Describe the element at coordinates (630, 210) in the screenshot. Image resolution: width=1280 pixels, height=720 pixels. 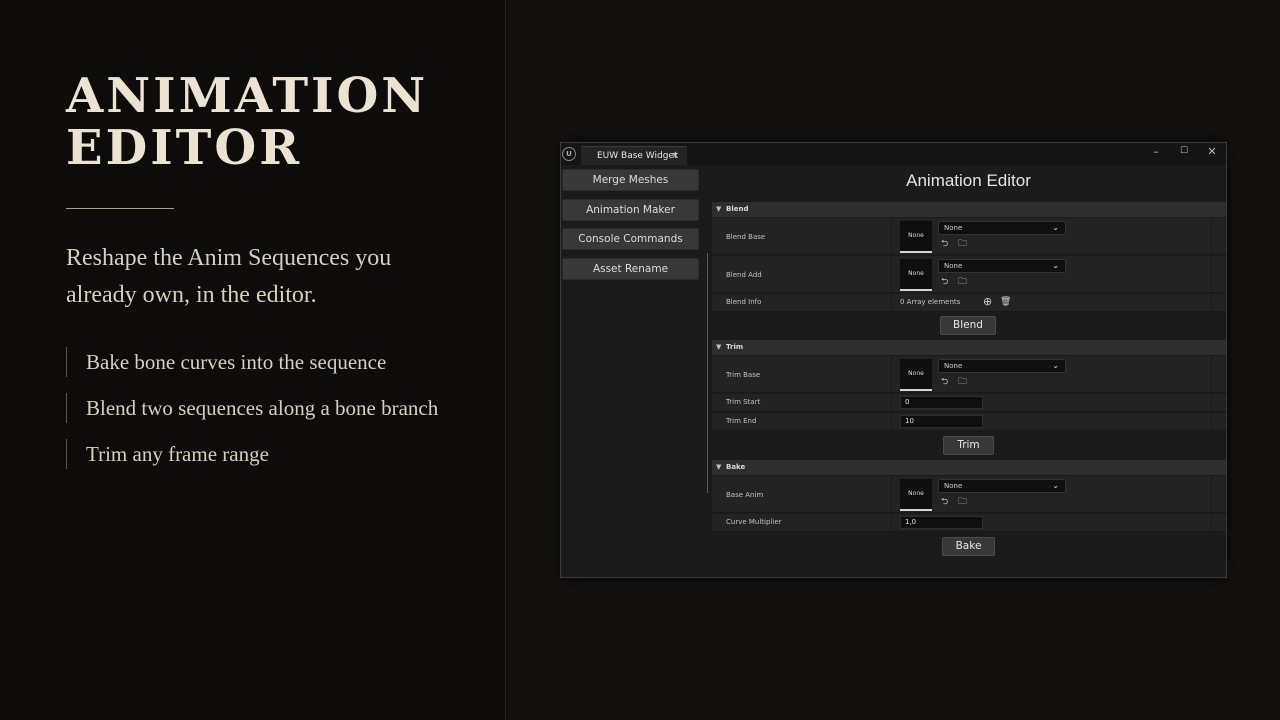
I see `animation-maker-button: Animation Maker` at that location.